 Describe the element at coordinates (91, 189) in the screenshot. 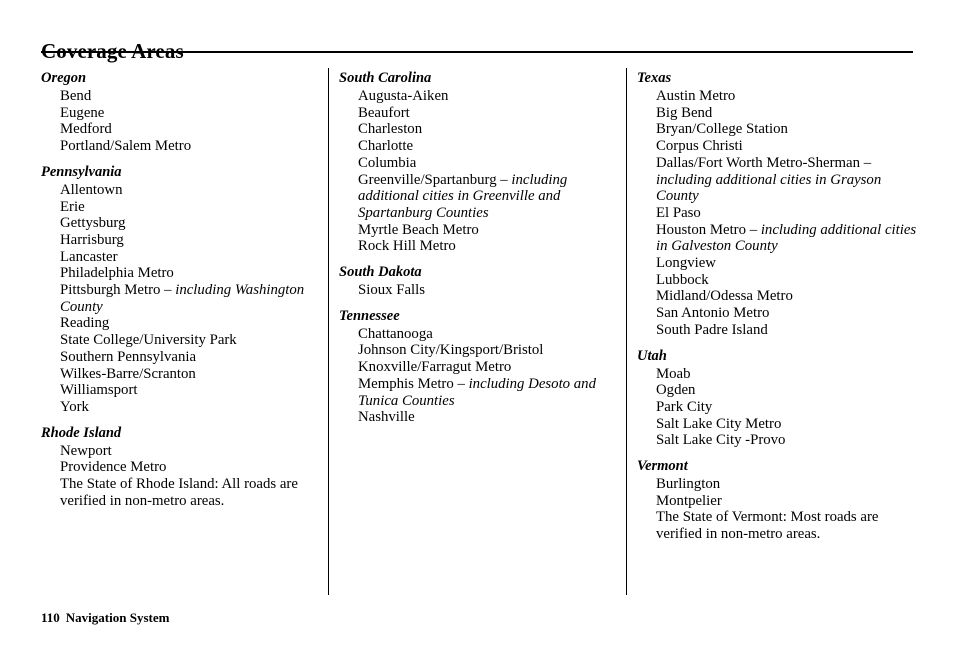

I see `city-name: Allentown` at that location.